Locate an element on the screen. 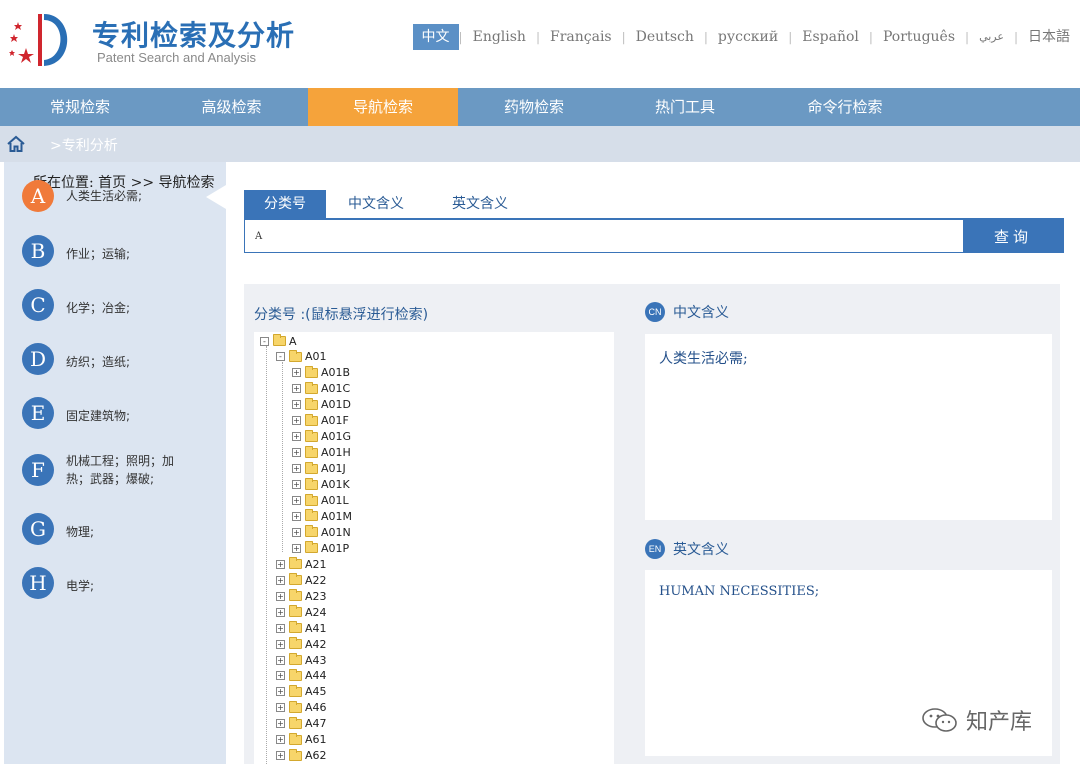 This screenshot has height=764, width=1080. tree-node: + A01G is located at coordinates (321, 437).